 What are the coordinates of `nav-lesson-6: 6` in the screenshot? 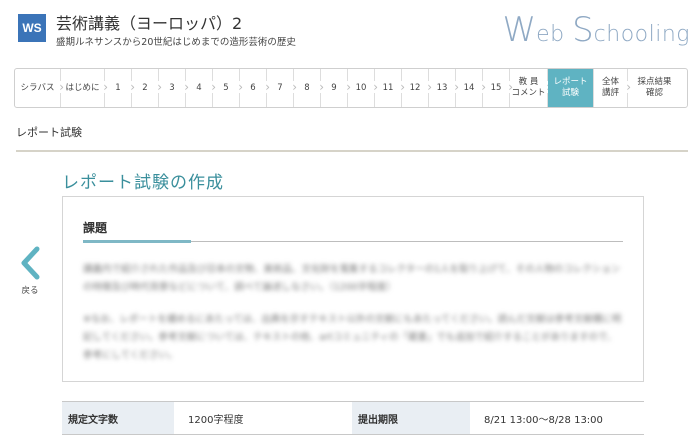 It's located at (255, 88).